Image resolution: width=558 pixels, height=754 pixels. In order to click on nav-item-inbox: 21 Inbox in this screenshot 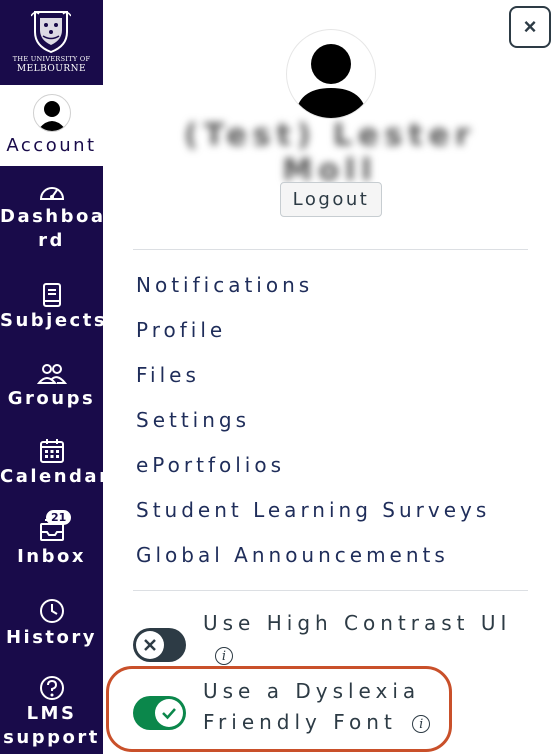, I will do `click(51, 544)`.